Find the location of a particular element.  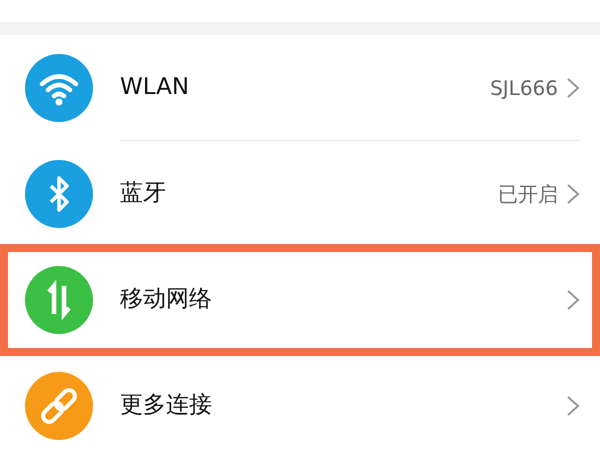

setting-value: SJL666 is located at coordinates (524, 88).